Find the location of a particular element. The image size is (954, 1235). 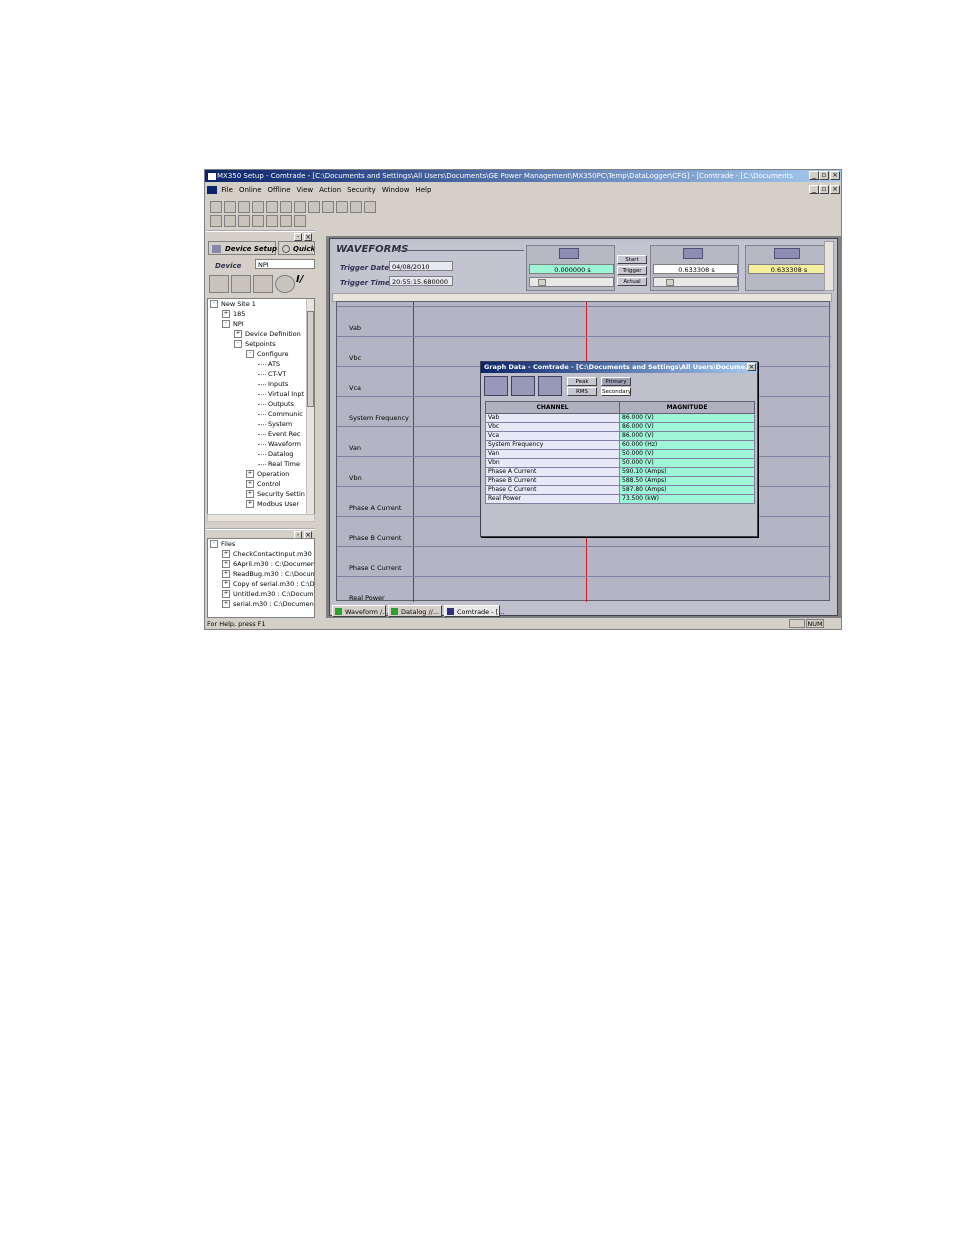

tree-item: - NPI is located at coordinates (261, 324).